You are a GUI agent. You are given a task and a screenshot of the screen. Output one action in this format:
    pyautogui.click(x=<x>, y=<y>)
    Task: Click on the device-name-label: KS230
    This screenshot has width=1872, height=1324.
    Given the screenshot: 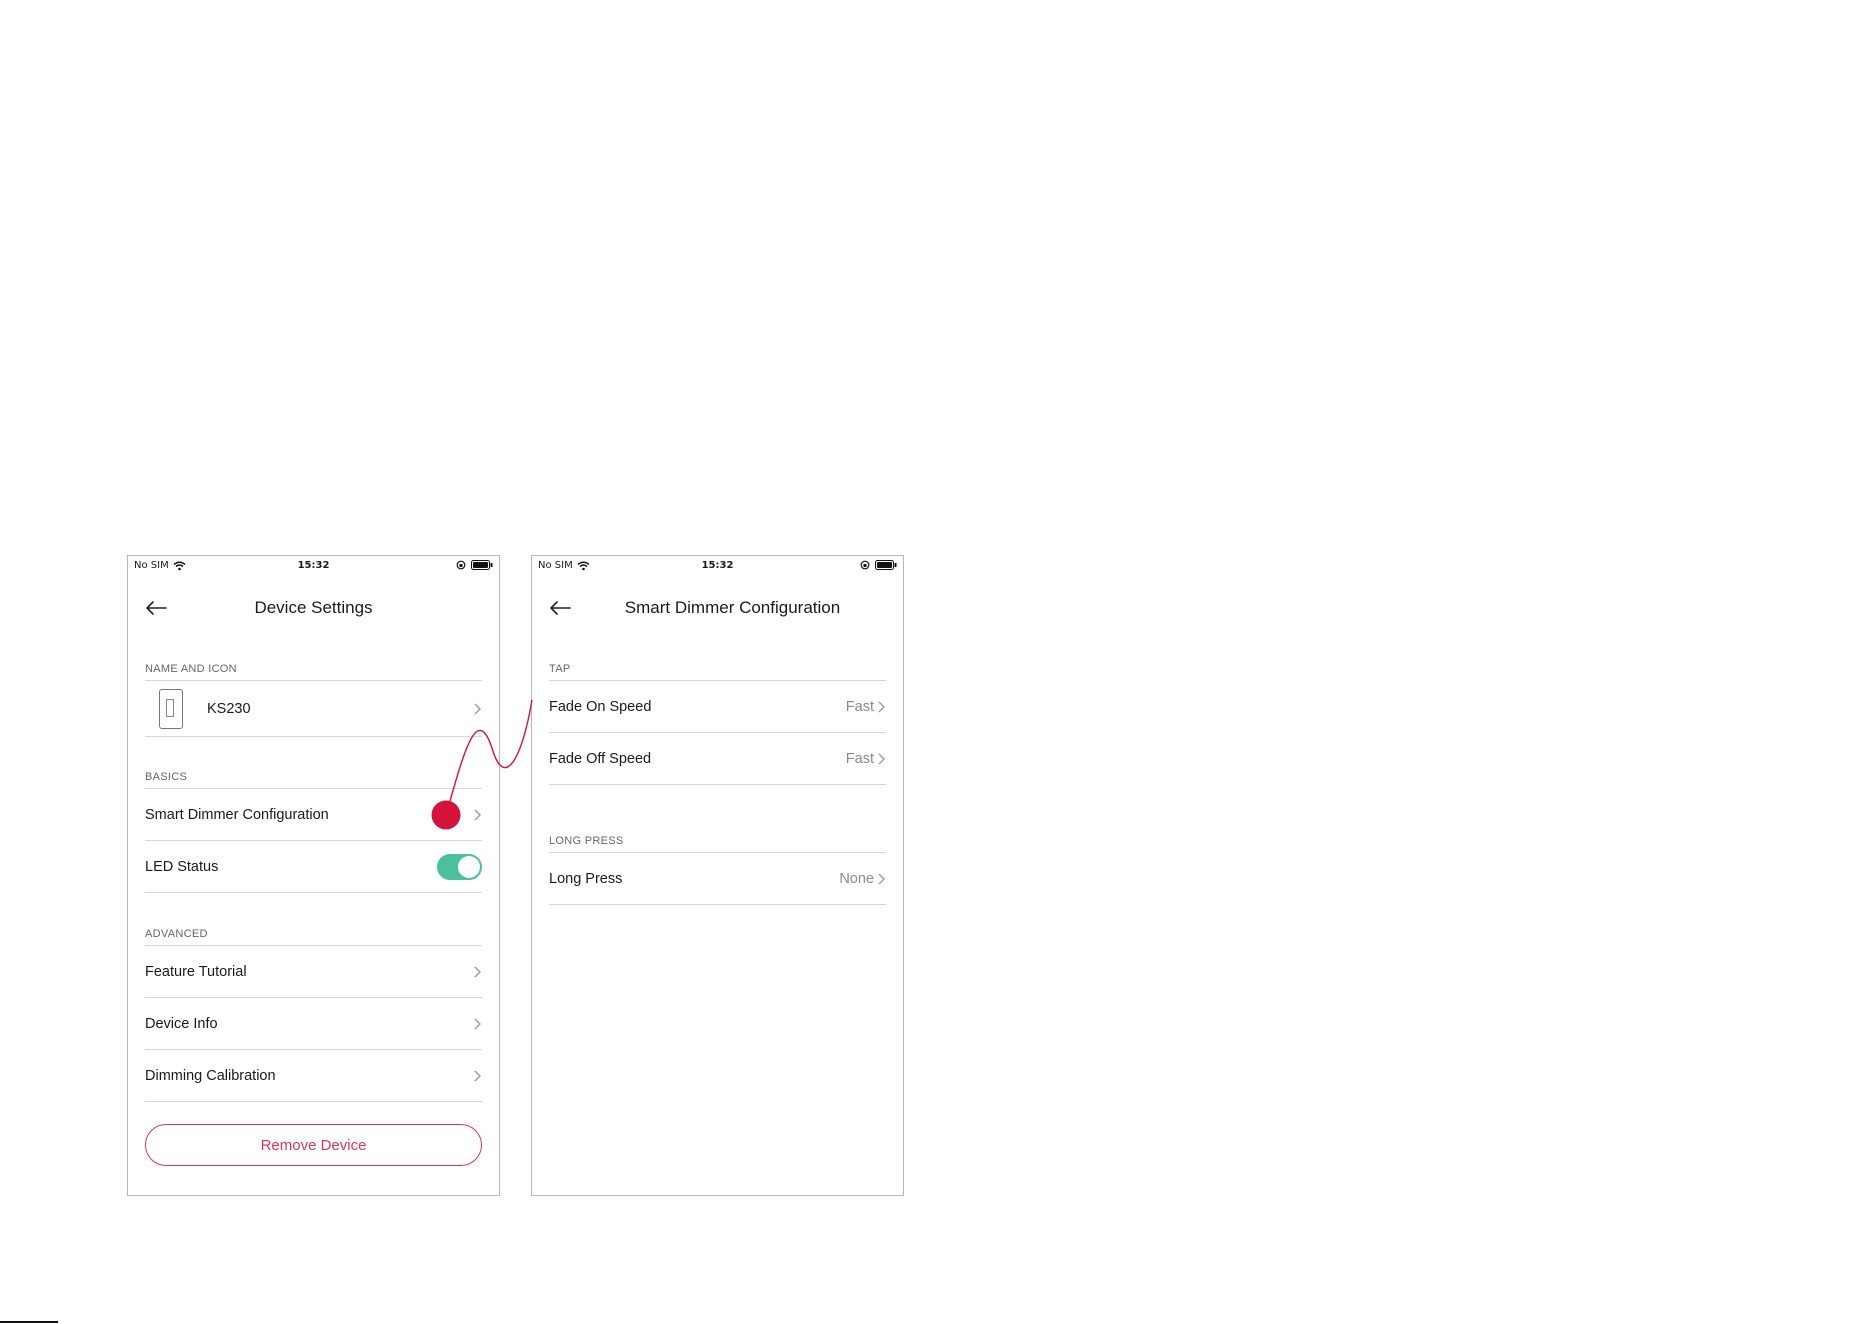 What is the action you would take?
    pyautogui.click(x=229, y=708)
    